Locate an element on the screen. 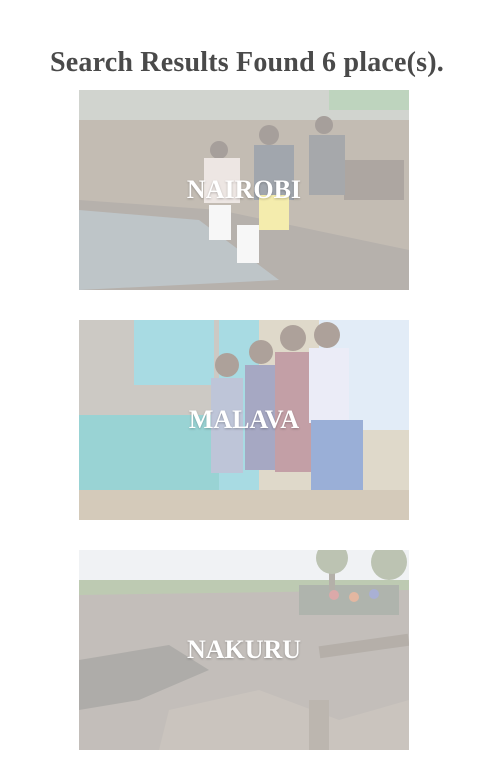  page-title: Search Results Found 6 place(s). is located at coordinates (246, 62).